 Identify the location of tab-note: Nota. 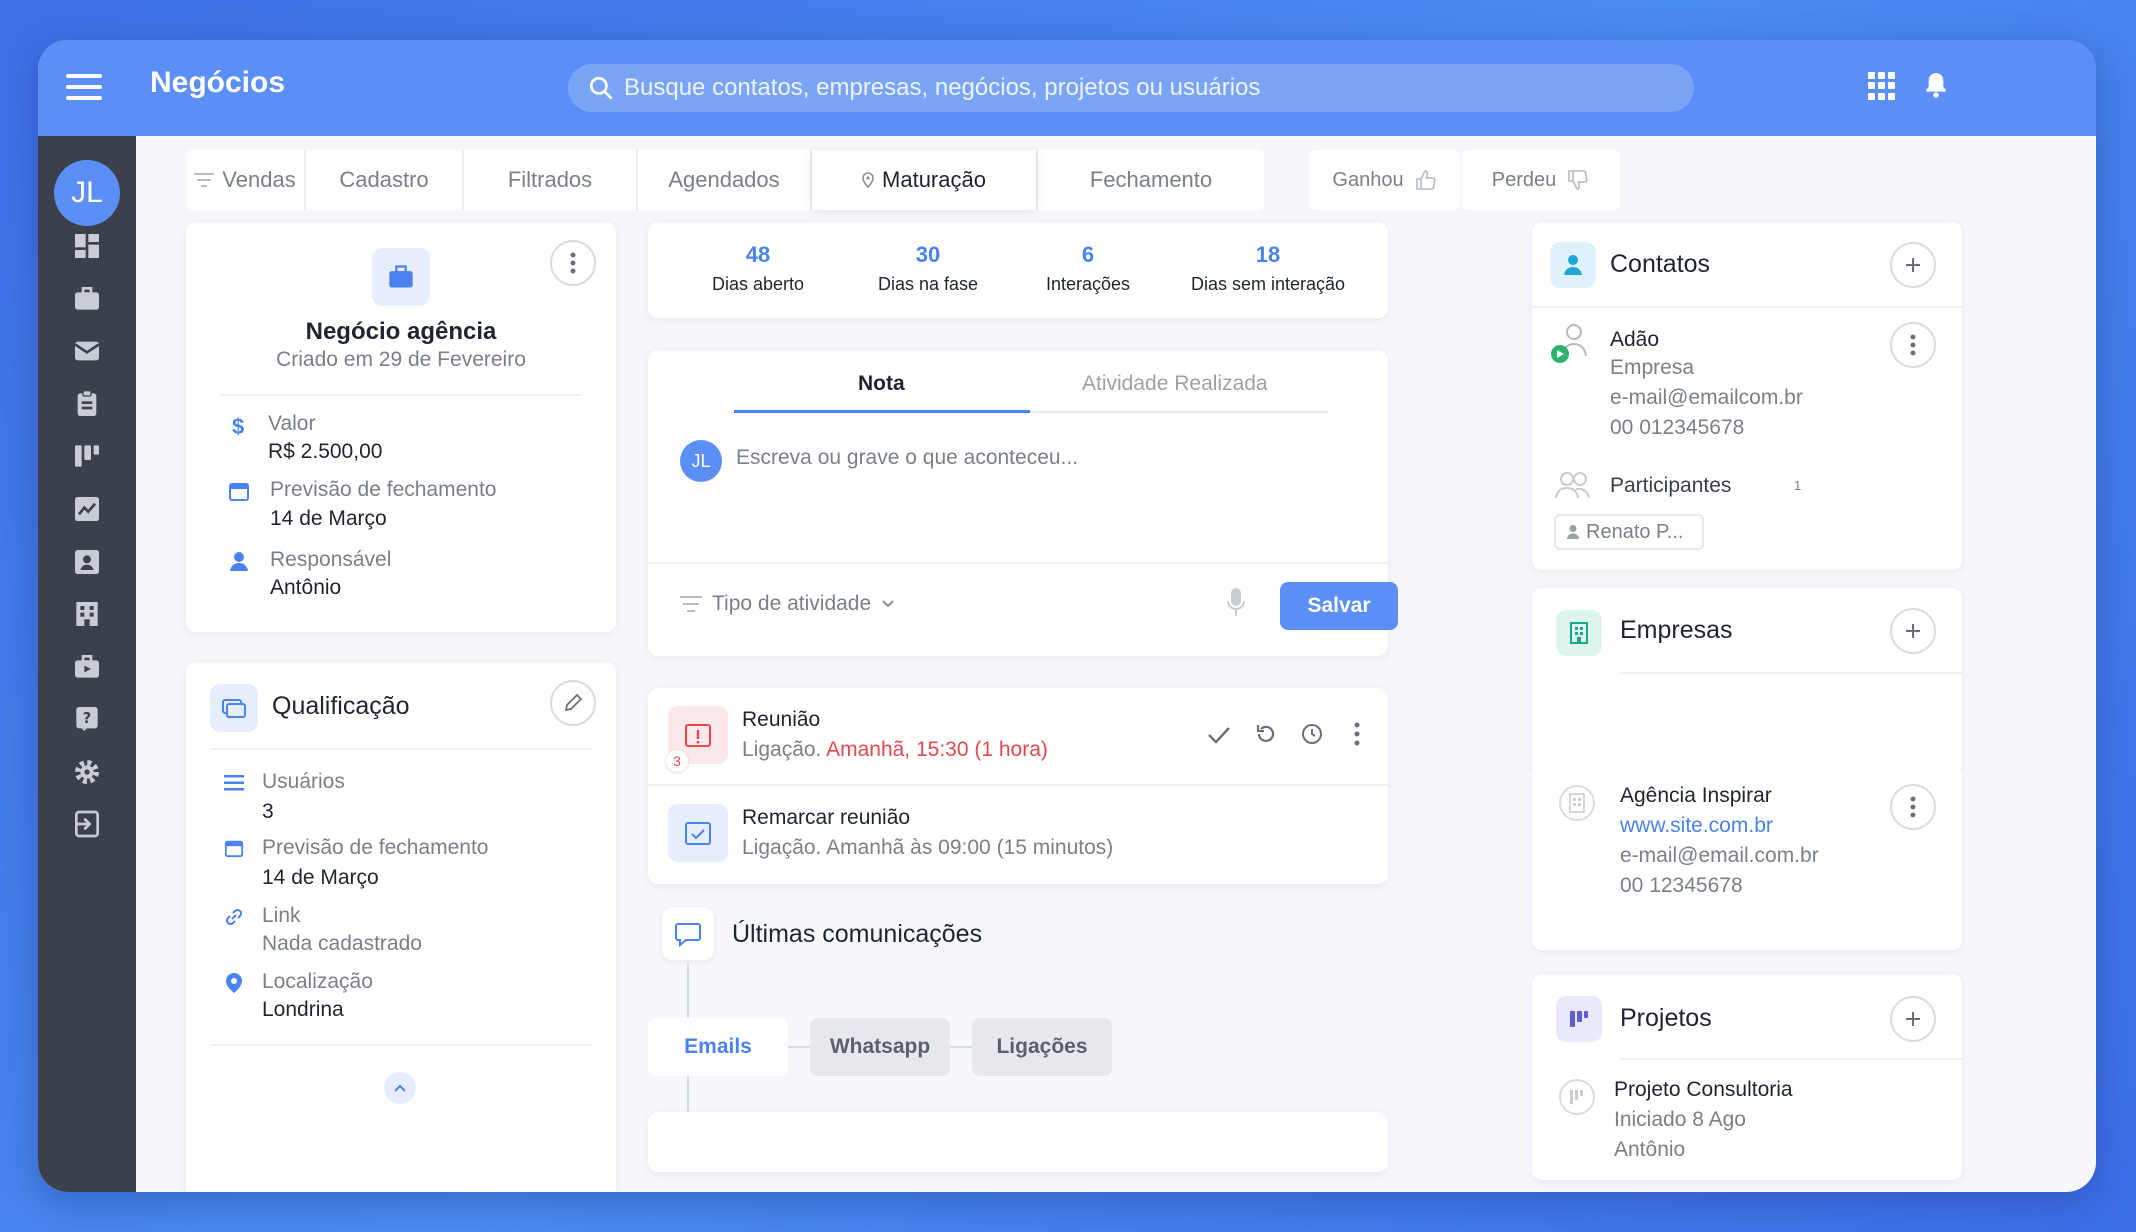
(881, 384).